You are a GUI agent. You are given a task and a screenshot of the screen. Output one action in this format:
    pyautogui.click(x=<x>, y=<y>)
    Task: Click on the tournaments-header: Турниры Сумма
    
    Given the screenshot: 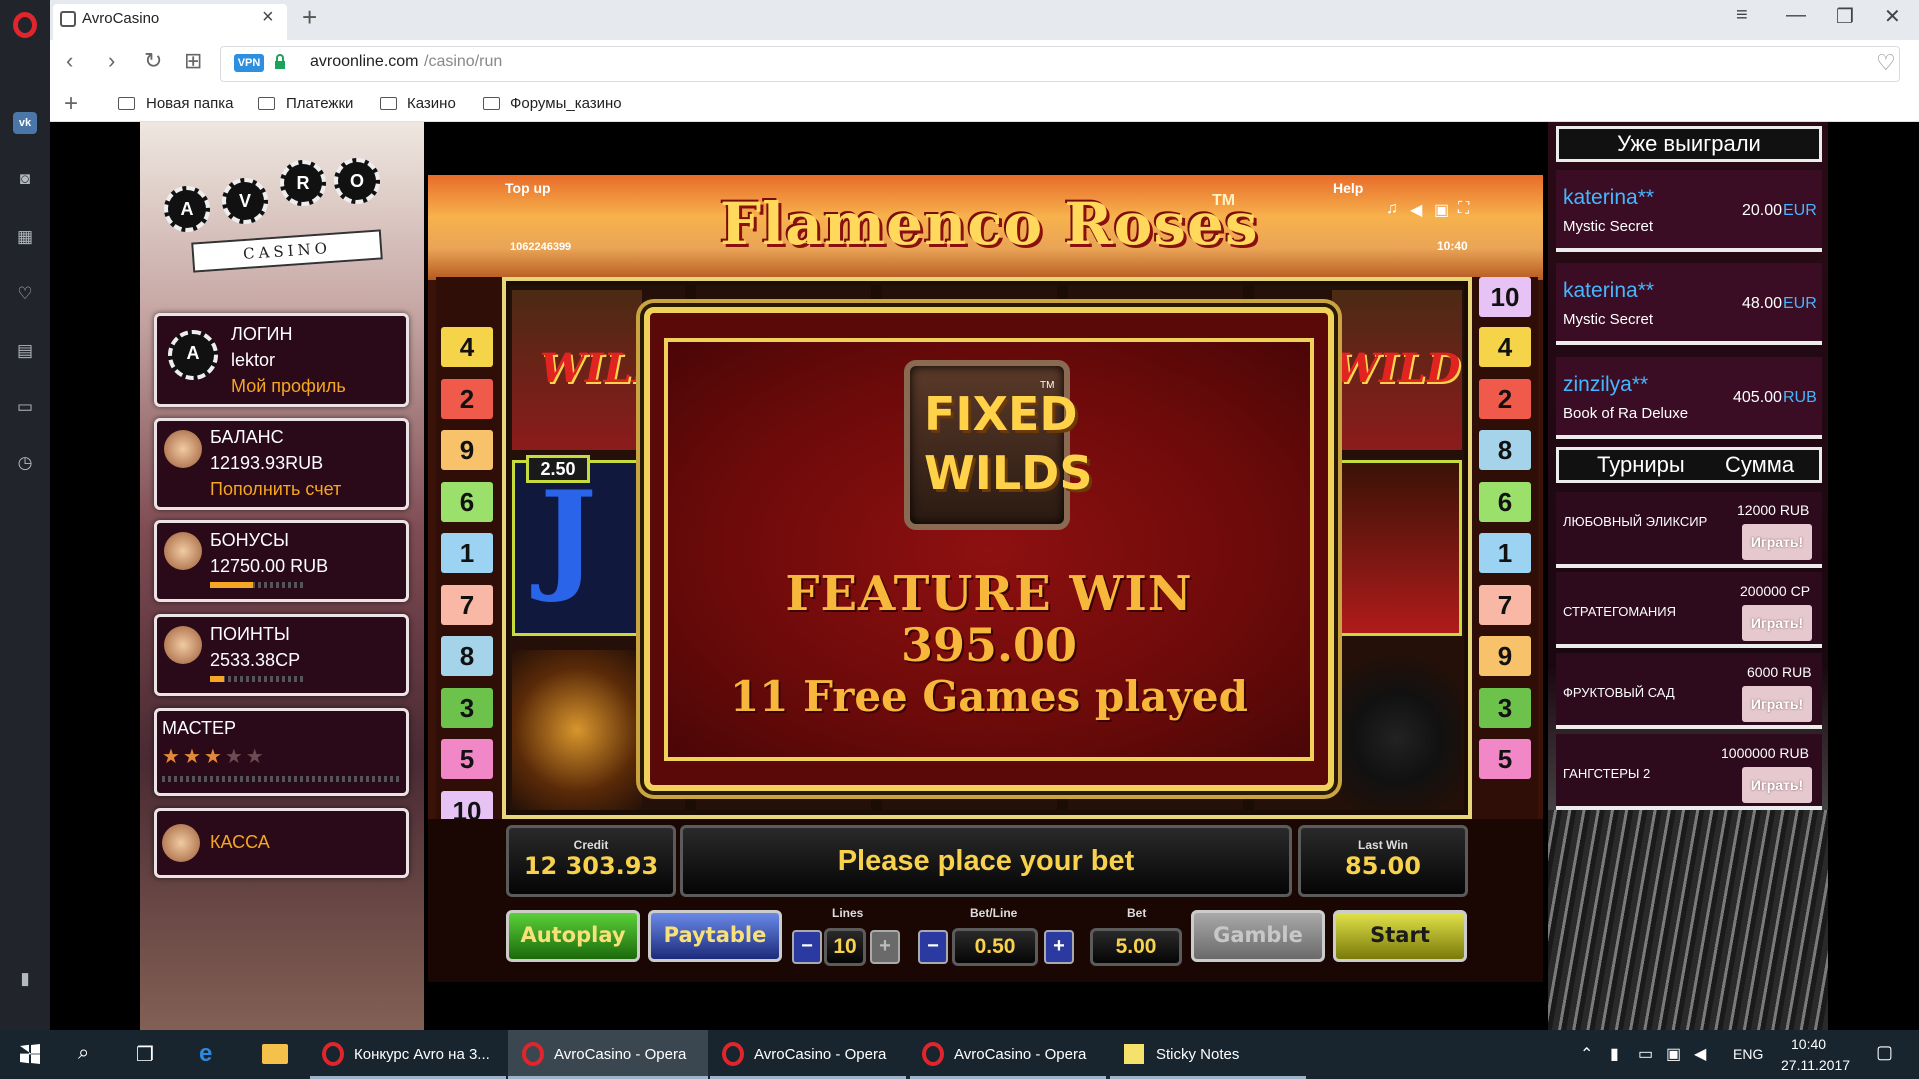 What is the action you would take?
    pyautogui.click(x=1689, y=465)
    